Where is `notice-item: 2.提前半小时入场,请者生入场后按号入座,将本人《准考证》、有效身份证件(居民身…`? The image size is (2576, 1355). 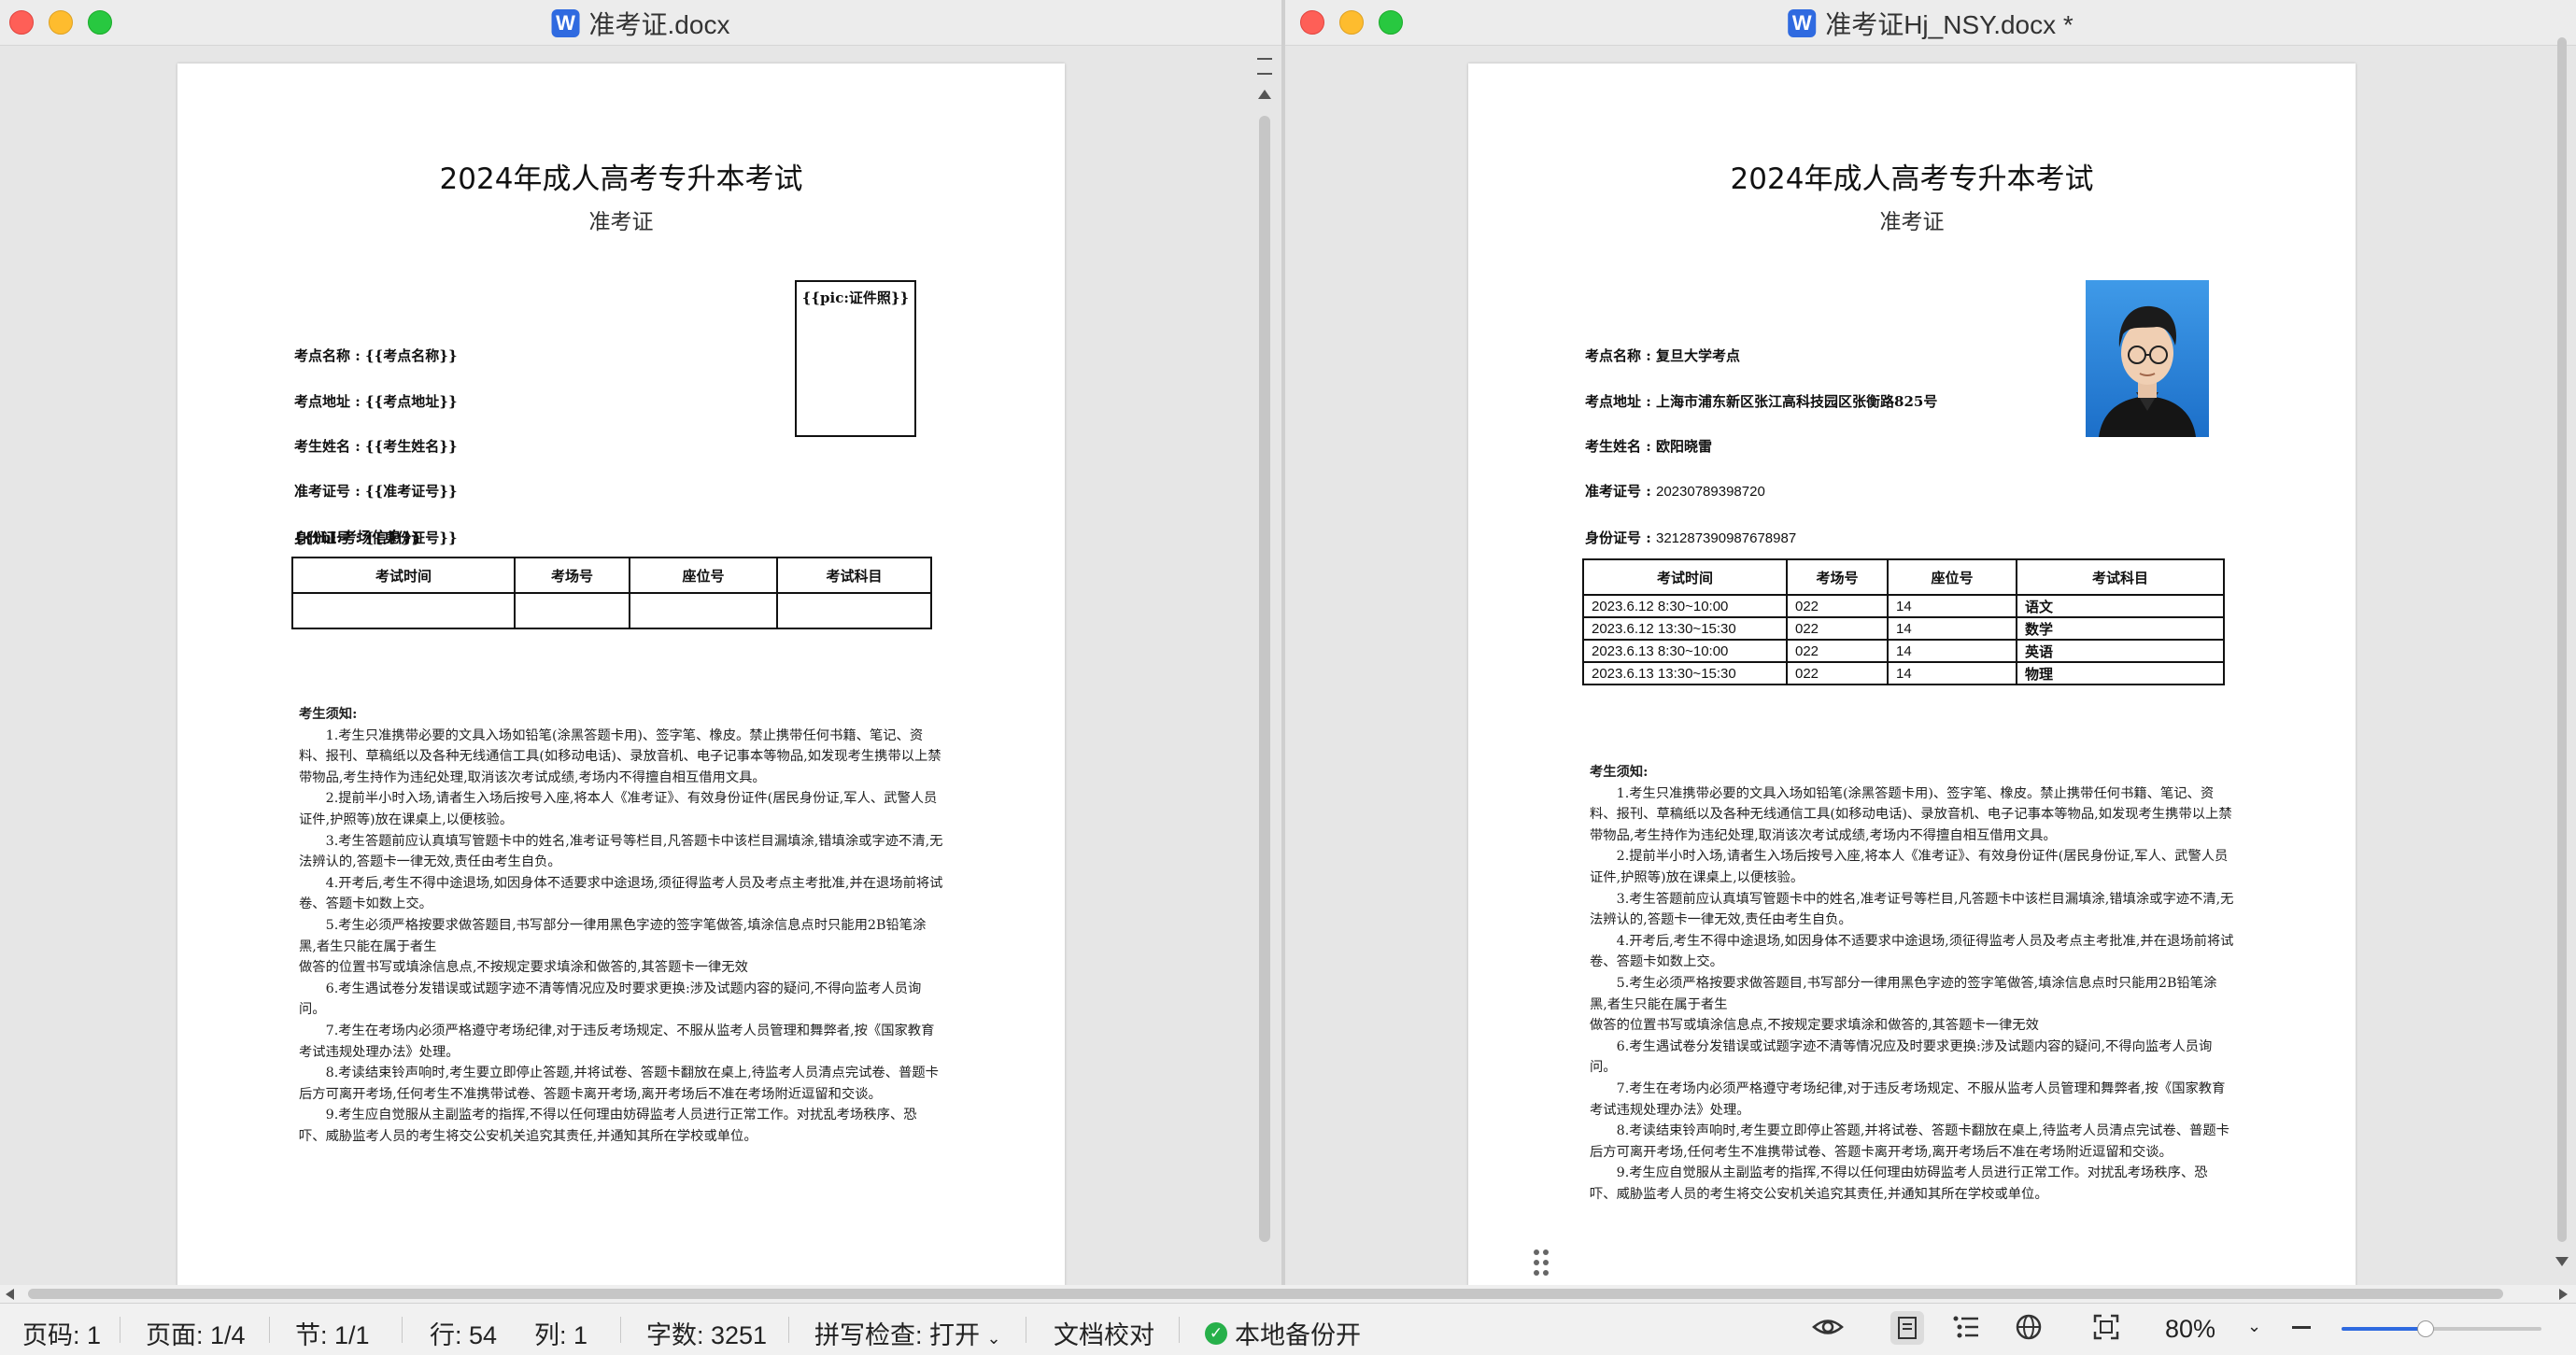 notice-item: 2.提前半小时入场,请者生入场后按号入座,将本人《准考证》、有效身份证件(居民身… is located at coordinates (1909, 867).